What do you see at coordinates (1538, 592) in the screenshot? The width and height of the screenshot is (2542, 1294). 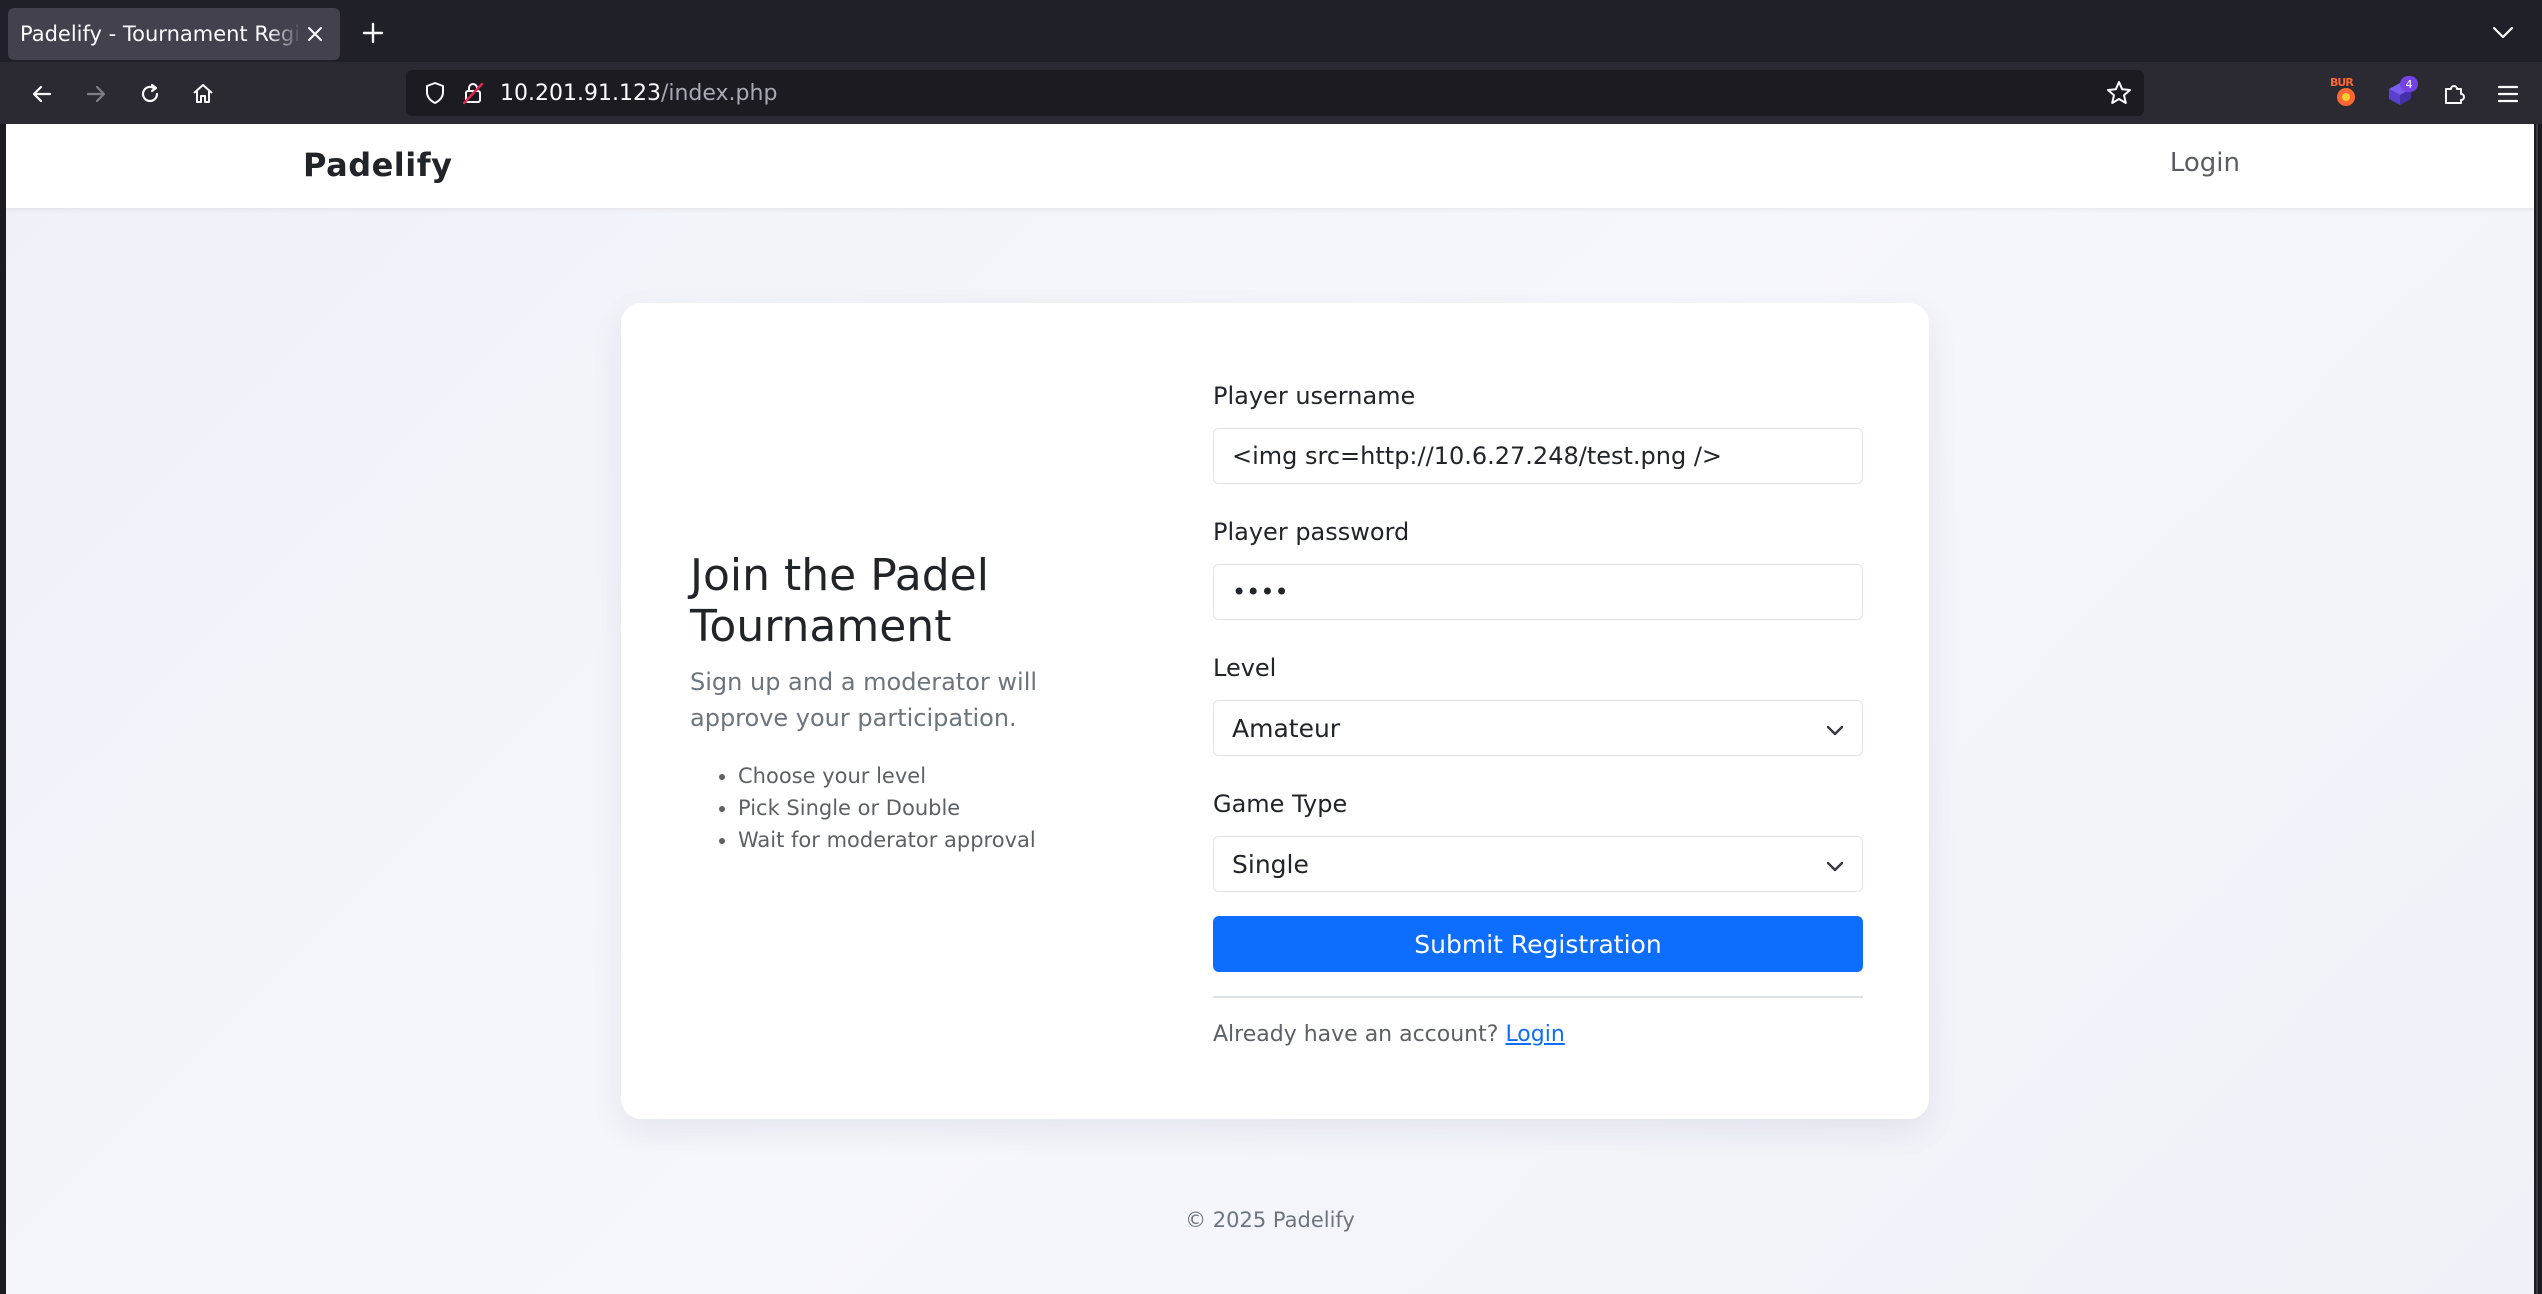 I see `password-input` at bounding box center [1538, 592].